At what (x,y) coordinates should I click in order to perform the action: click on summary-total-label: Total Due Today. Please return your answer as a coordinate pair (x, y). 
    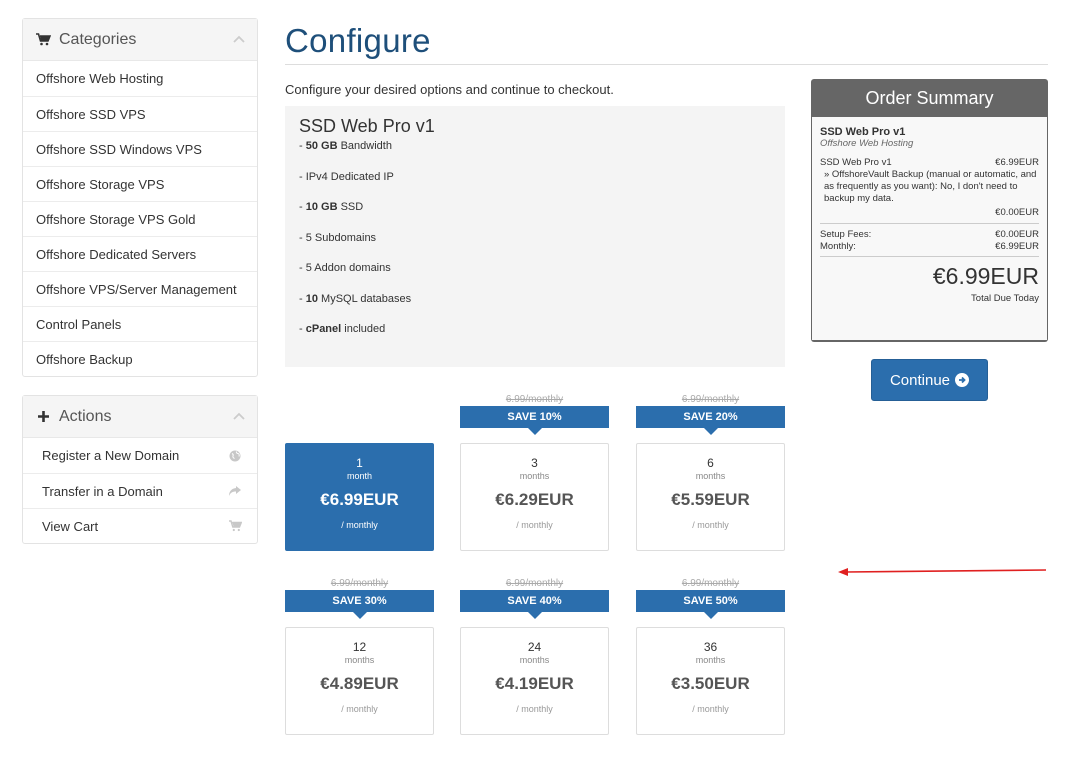
    Looking at the image, I should click on (1005, 298).